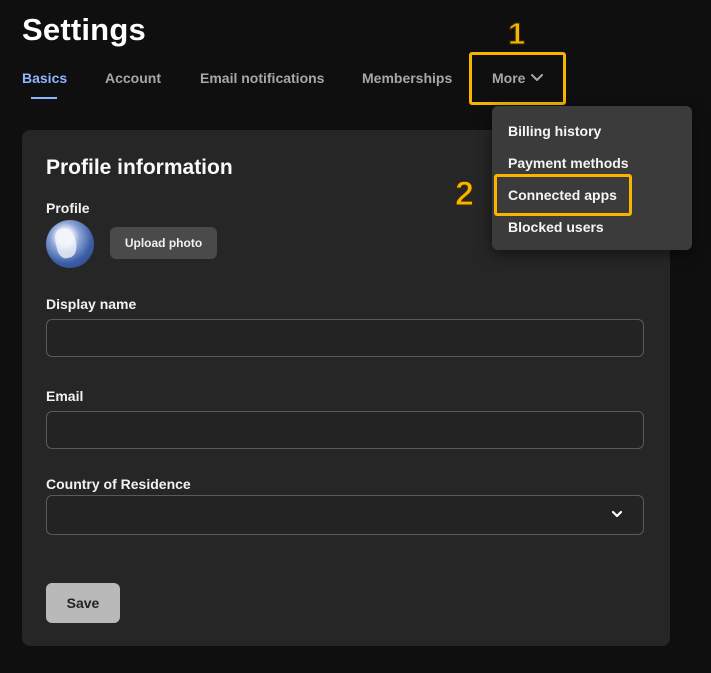  Describe the element at coordinates (44, 98) in the screenshot. I see `active-tab-underline` at that location.